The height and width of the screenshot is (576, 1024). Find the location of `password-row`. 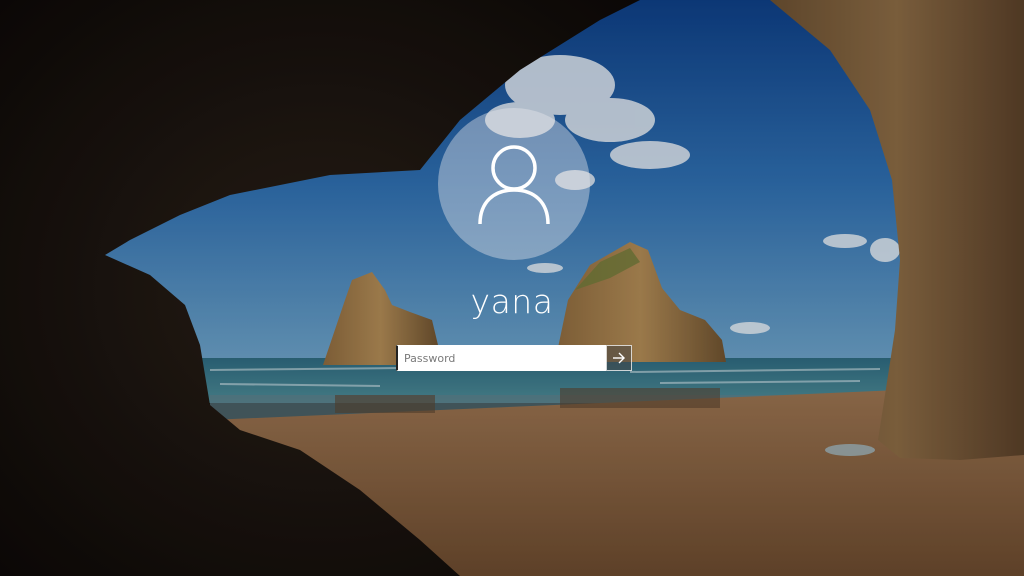

password-row is located at coordinates (514, 358).